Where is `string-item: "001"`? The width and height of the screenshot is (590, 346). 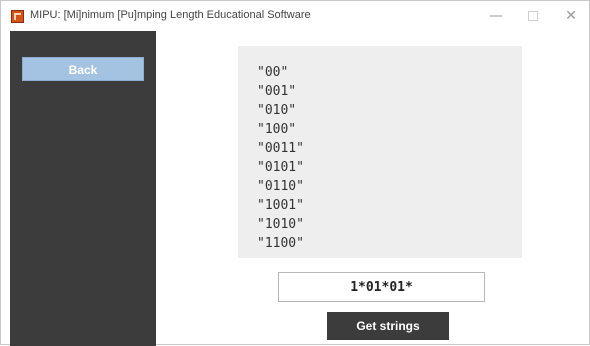
string-item: "001" is located at coordinates (277, 91).